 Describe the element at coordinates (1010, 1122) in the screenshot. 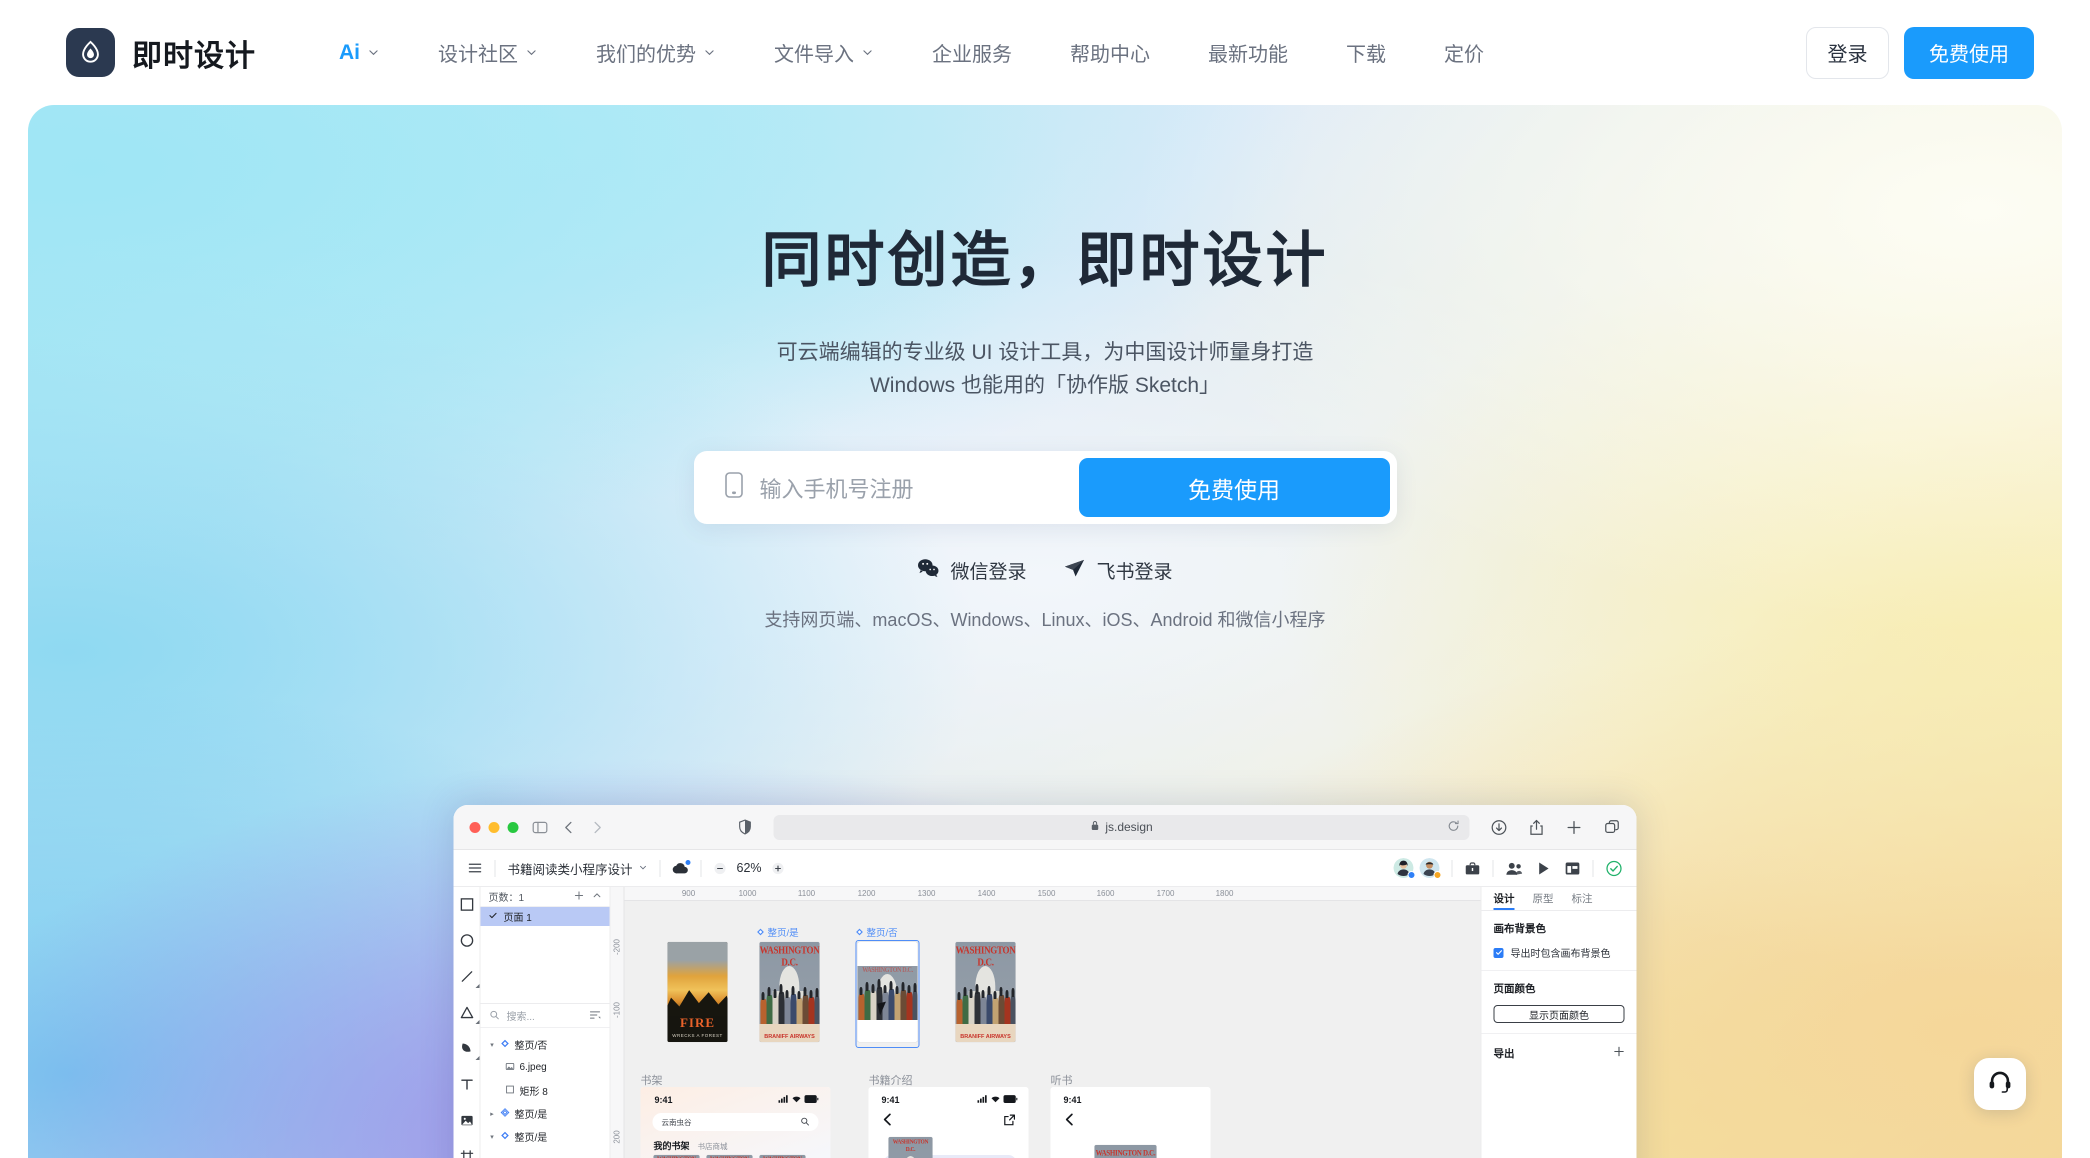

I see `share-external-icon` at that location.